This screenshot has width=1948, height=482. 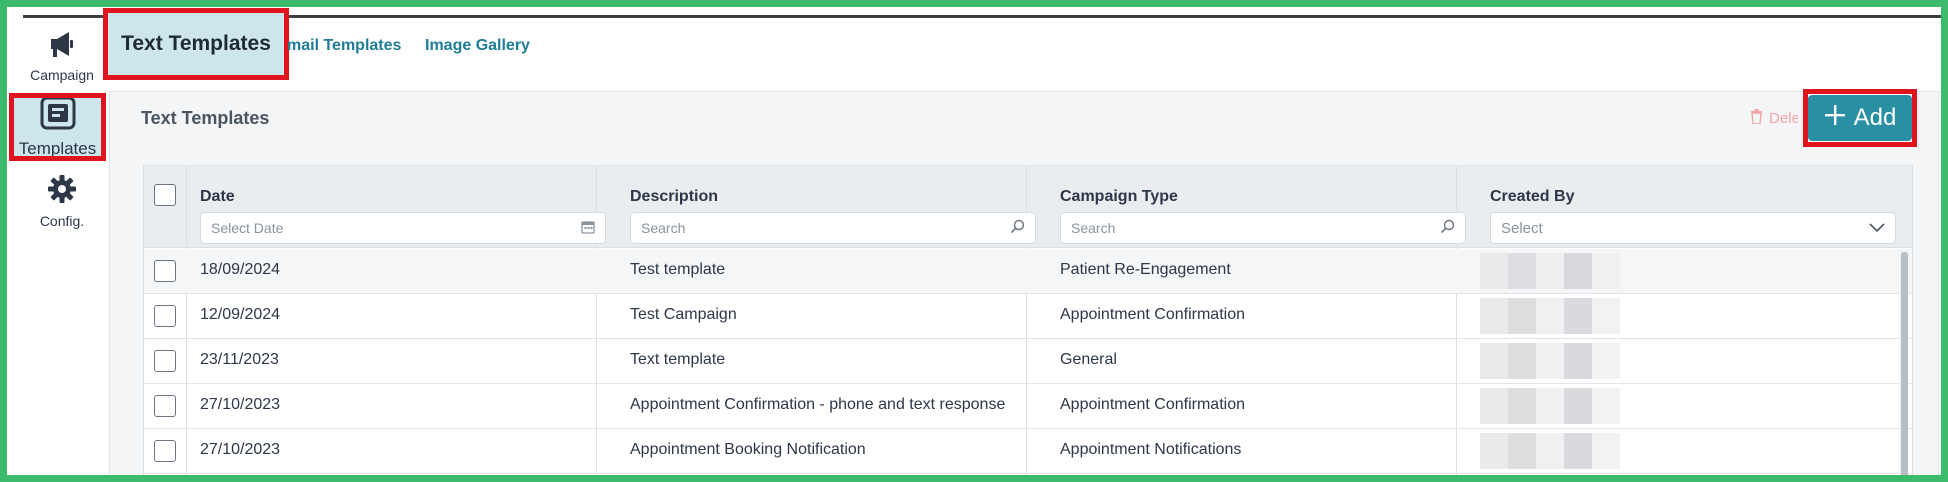 What do you see at coordinates (57, 148) in the screenshot?
I see `sidebar-item-label: Templates` at bounding box center [57, 148].